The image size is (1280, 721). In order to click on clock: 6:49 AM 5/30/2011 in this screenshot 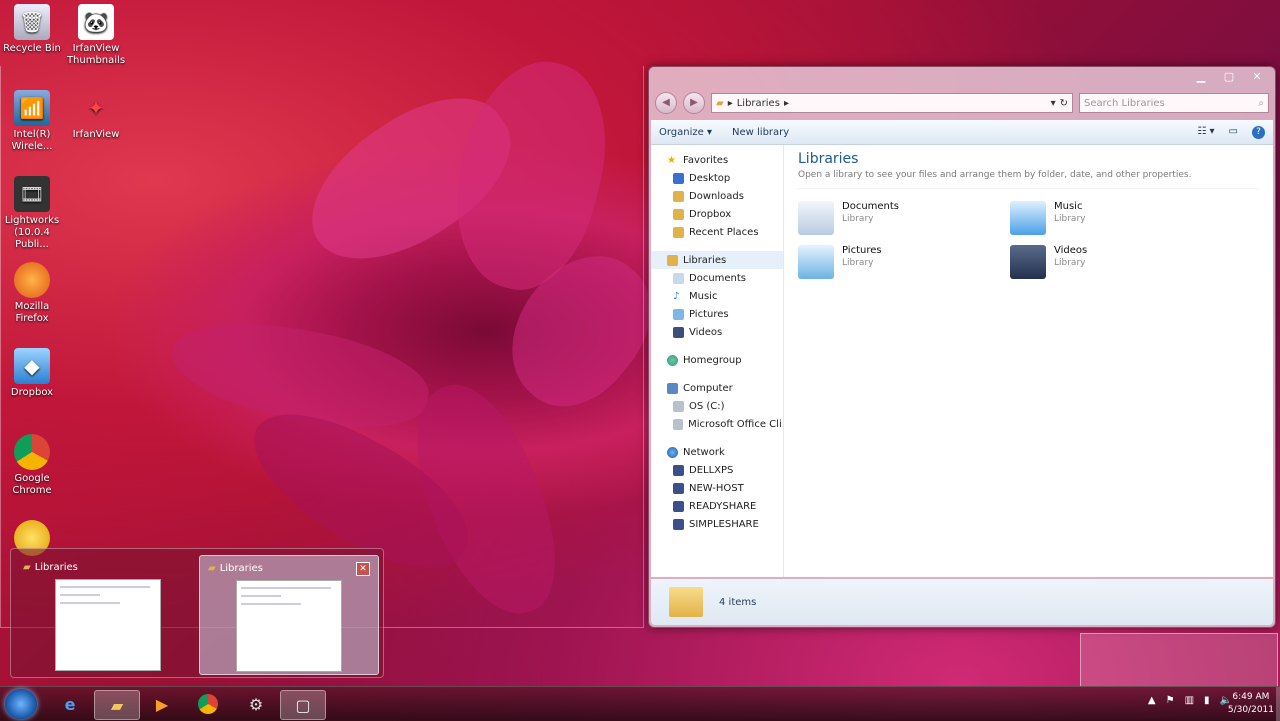, I will do `click(1251, 704)`.